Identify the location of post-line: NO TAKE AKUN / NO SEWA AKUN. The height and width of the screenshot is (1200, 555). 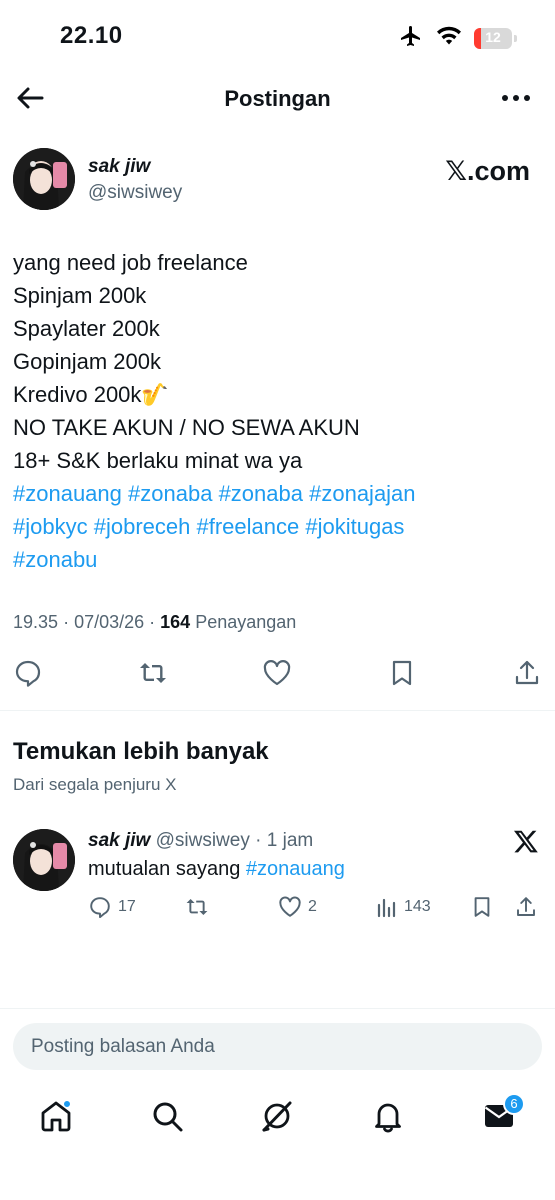
(186, 427).